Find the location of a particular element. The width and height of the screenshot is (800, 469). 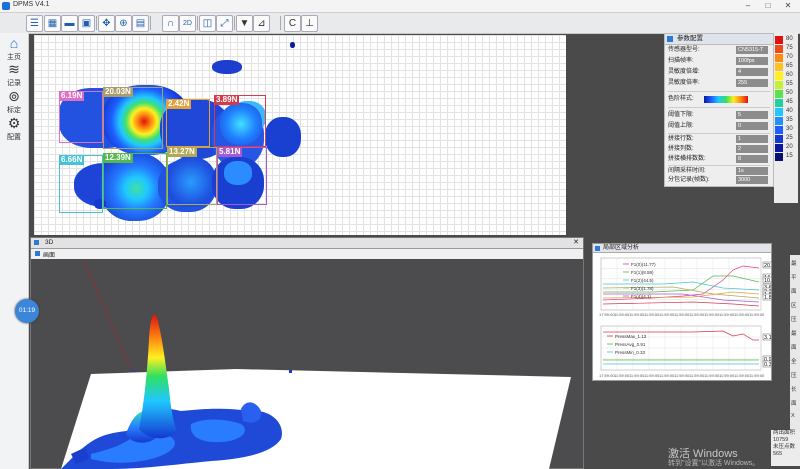

param-value: 255 is located at coordinates (752, 83).